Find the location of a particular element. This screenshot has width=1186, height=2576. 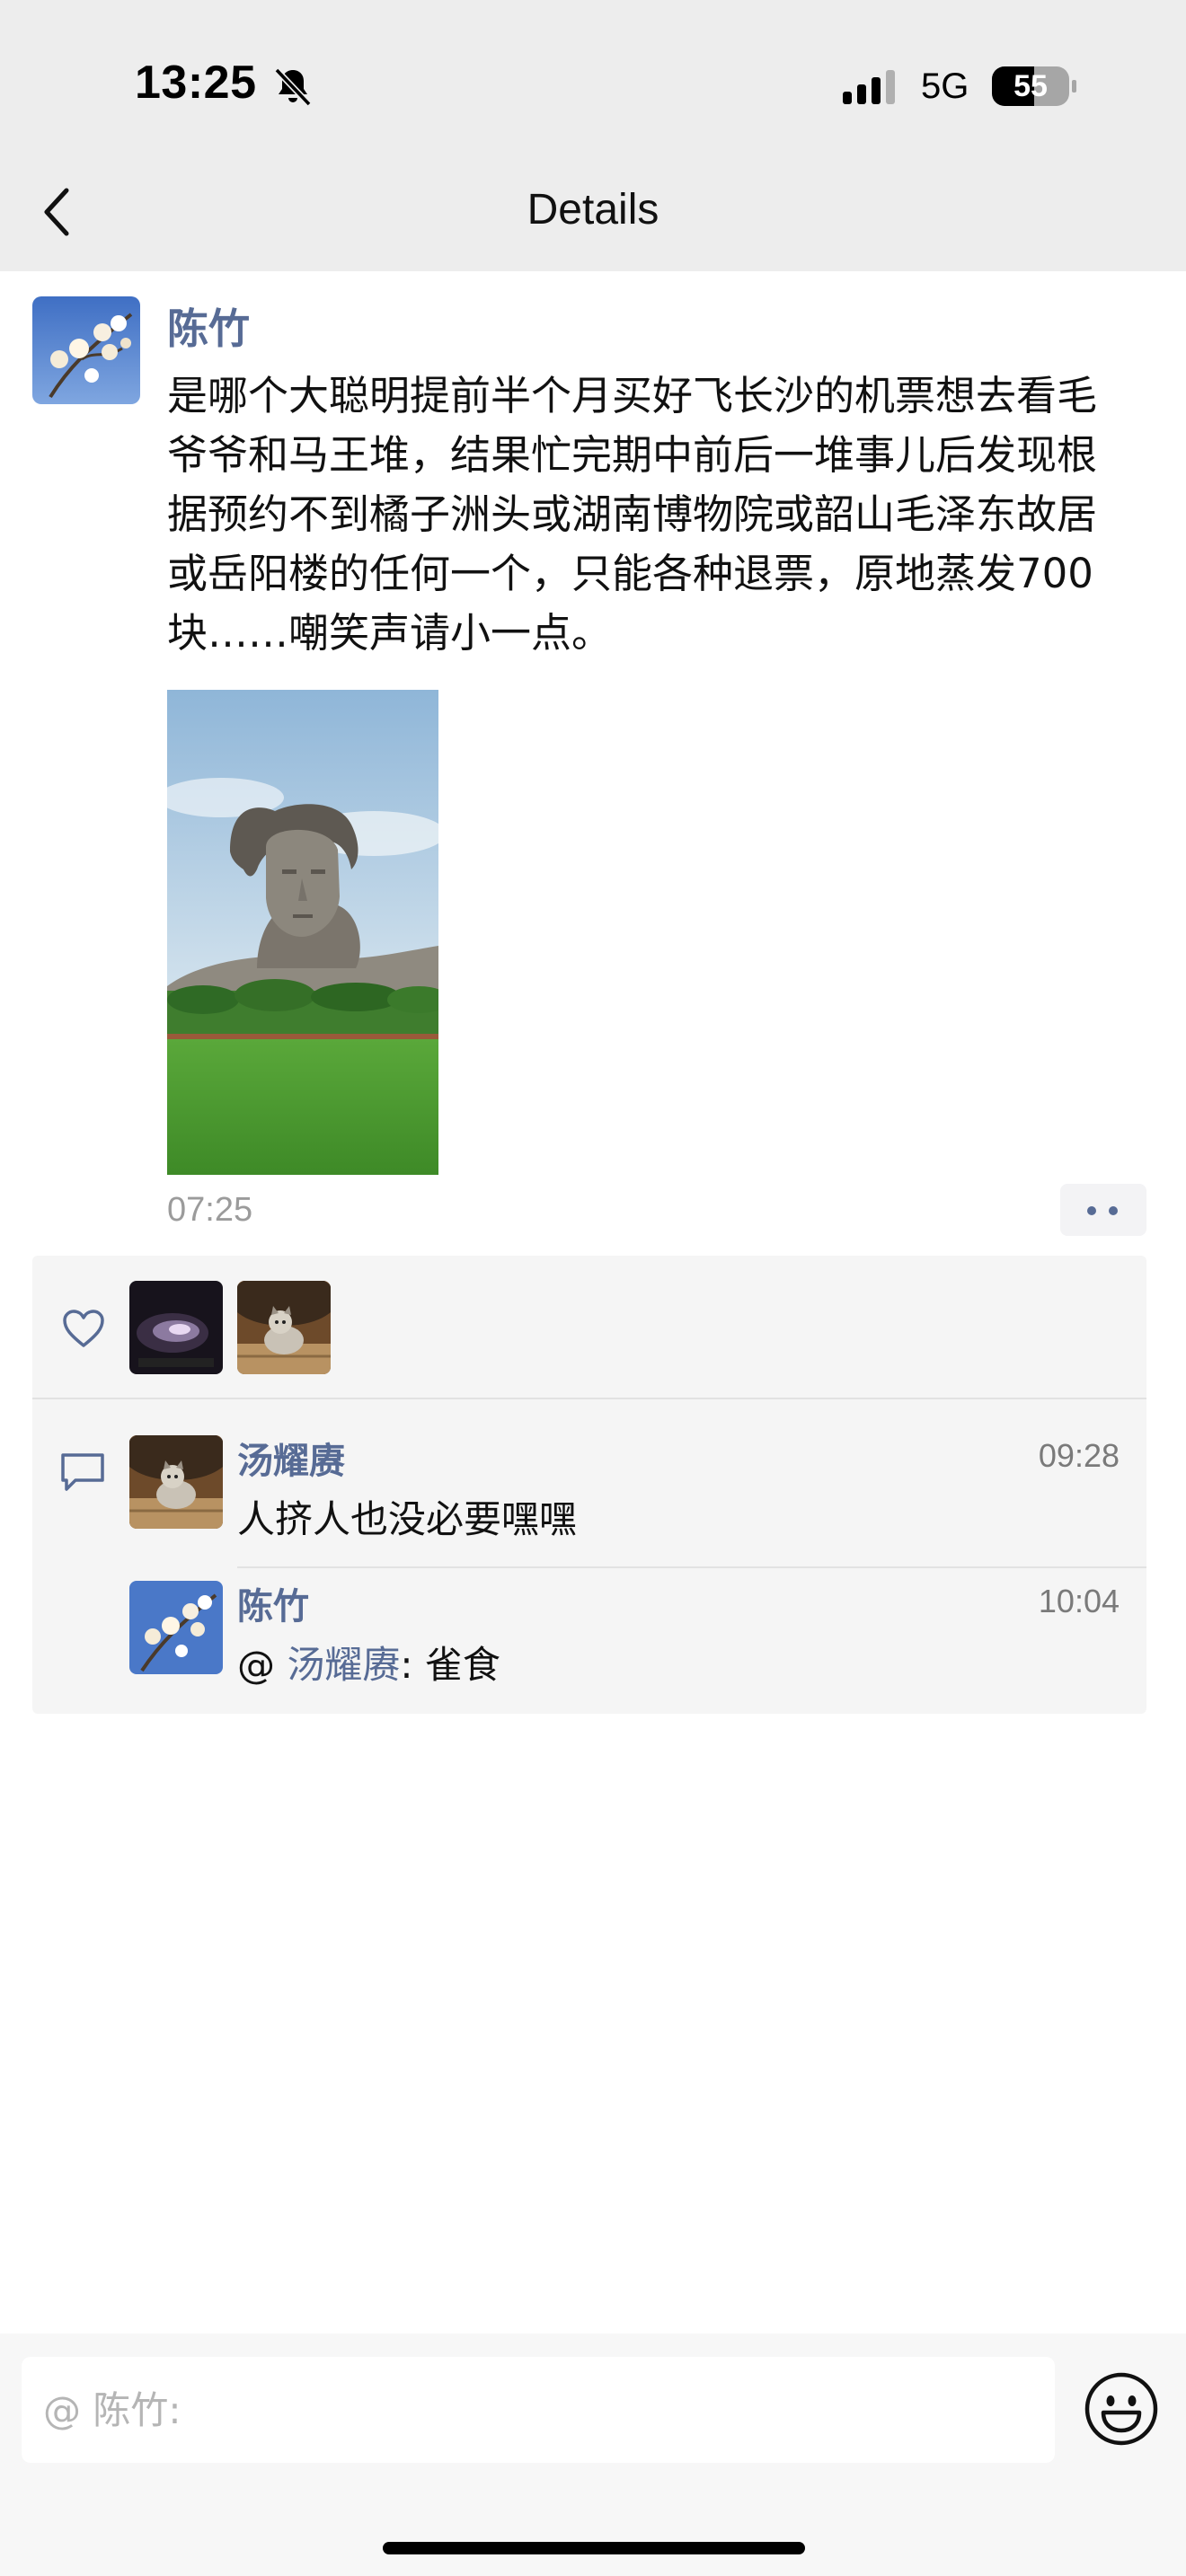

status-bar: 13:25 5G 55 is located at coordinates (593, 67).